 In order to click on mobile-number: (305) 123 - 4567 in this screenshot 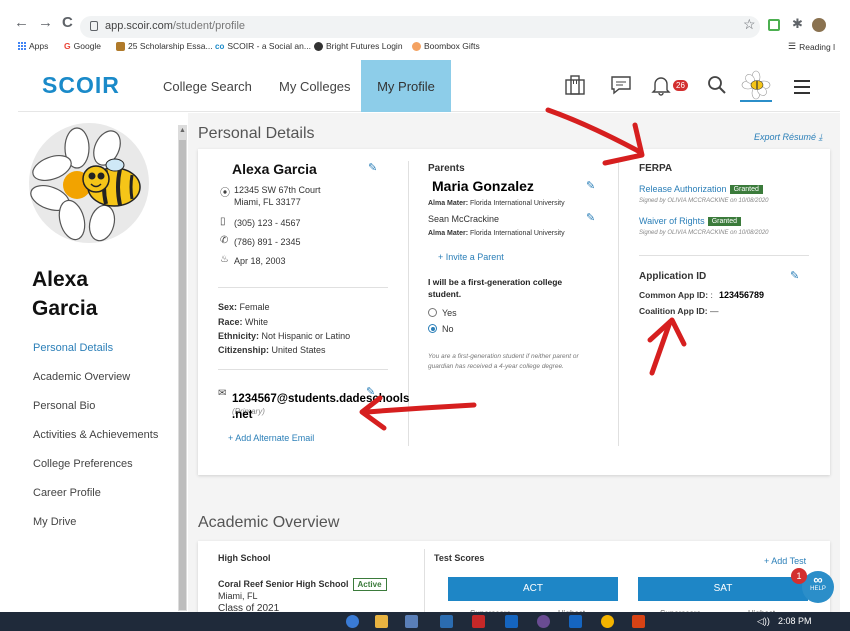, I will do `click(267, 223)`.